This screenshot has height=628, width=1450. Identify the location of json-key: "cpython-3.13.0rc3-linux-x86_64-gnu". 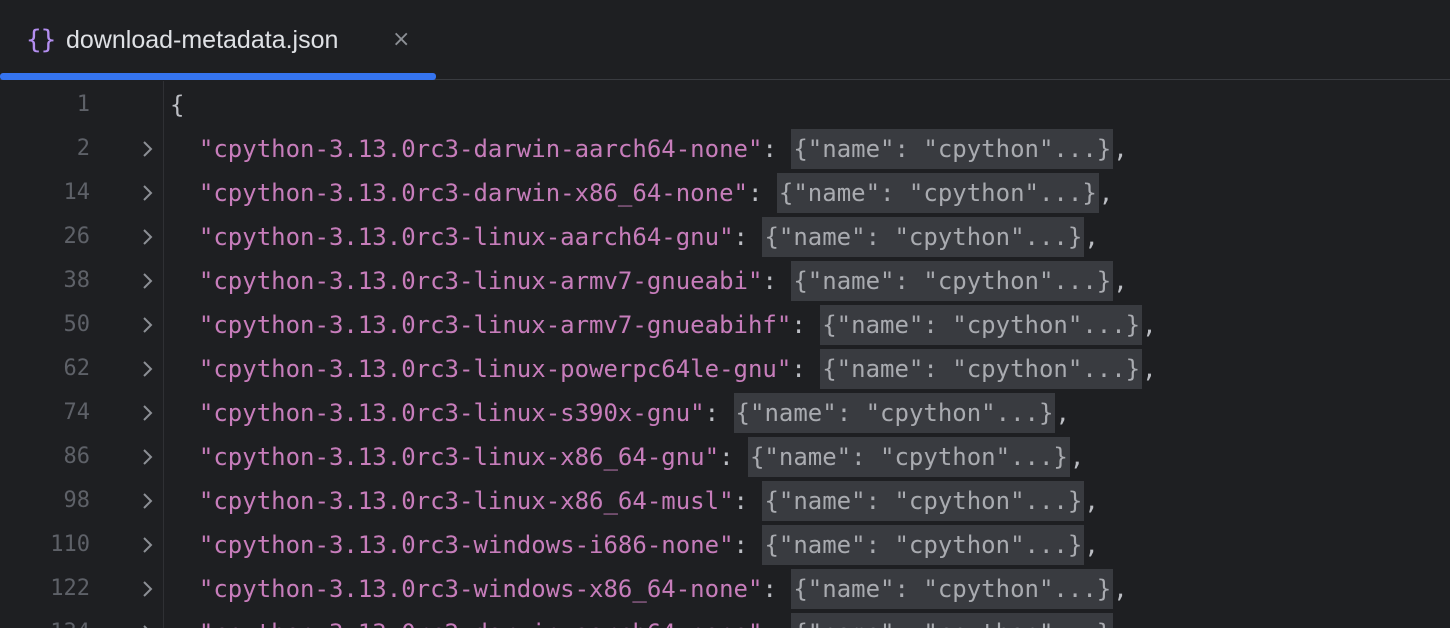
(459, 457).